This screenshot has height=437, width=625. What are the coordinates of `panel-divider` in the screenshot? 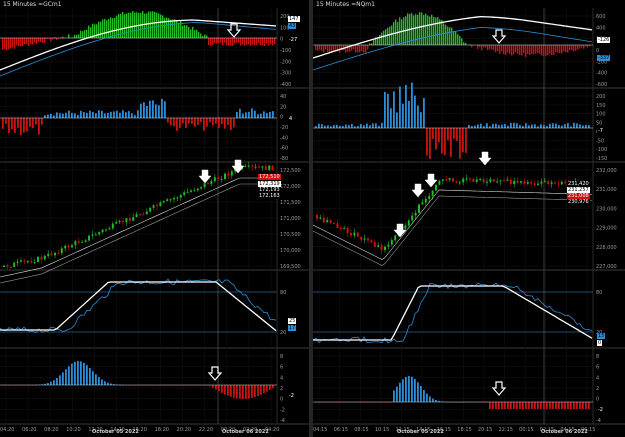 It's located at (311, 218).